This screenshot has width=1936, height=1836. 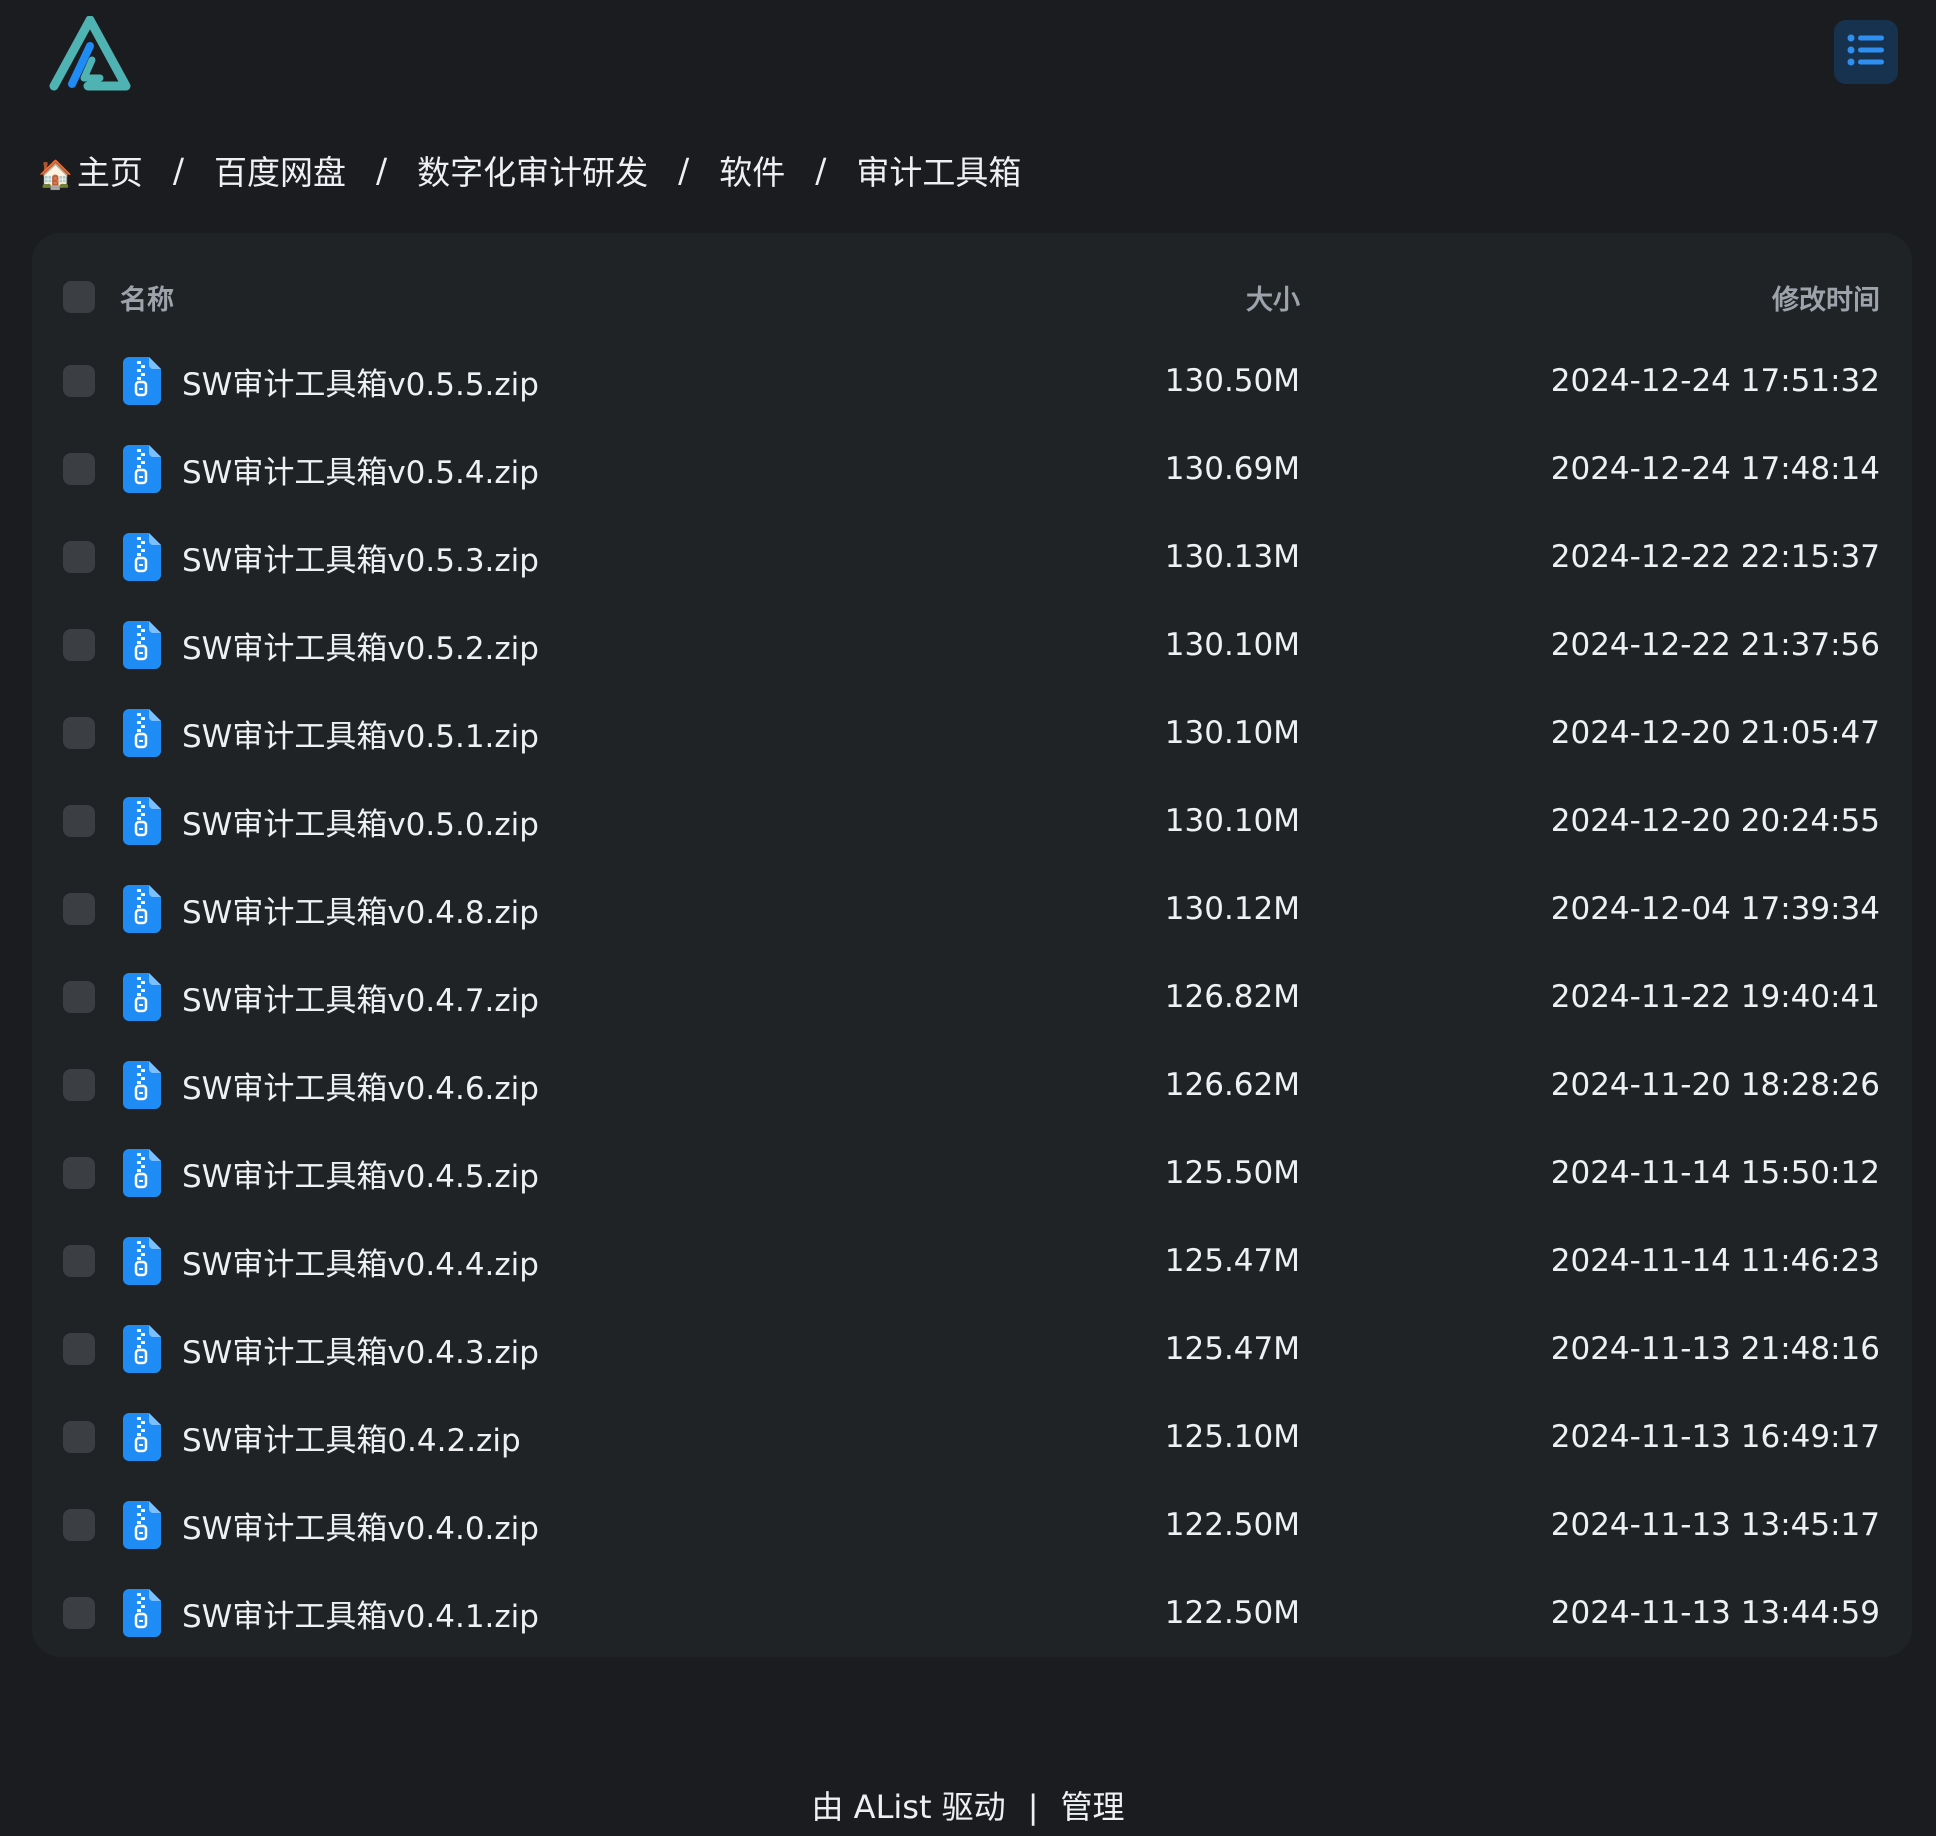 I want to click on select-all-checkbox, so click(x=79, y=297).